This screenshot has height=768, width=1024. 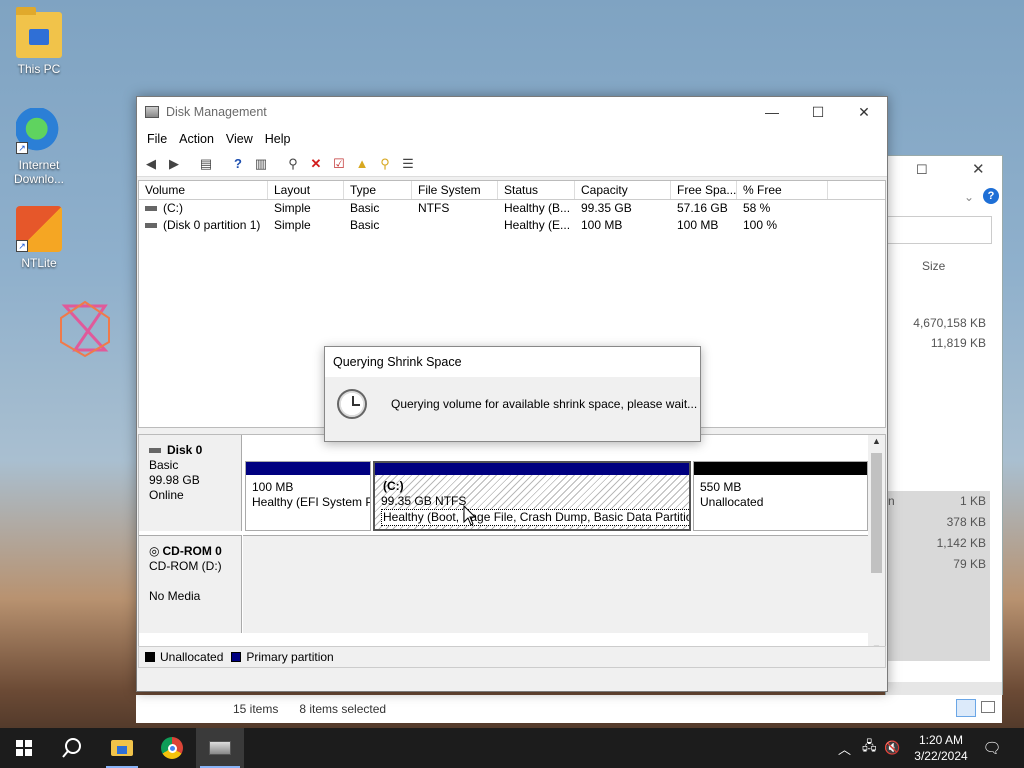 What do you see at coordinates (306, 190) in the screenshot?
I see `column-header-layout: Layout` at bounding box center [306, 190].